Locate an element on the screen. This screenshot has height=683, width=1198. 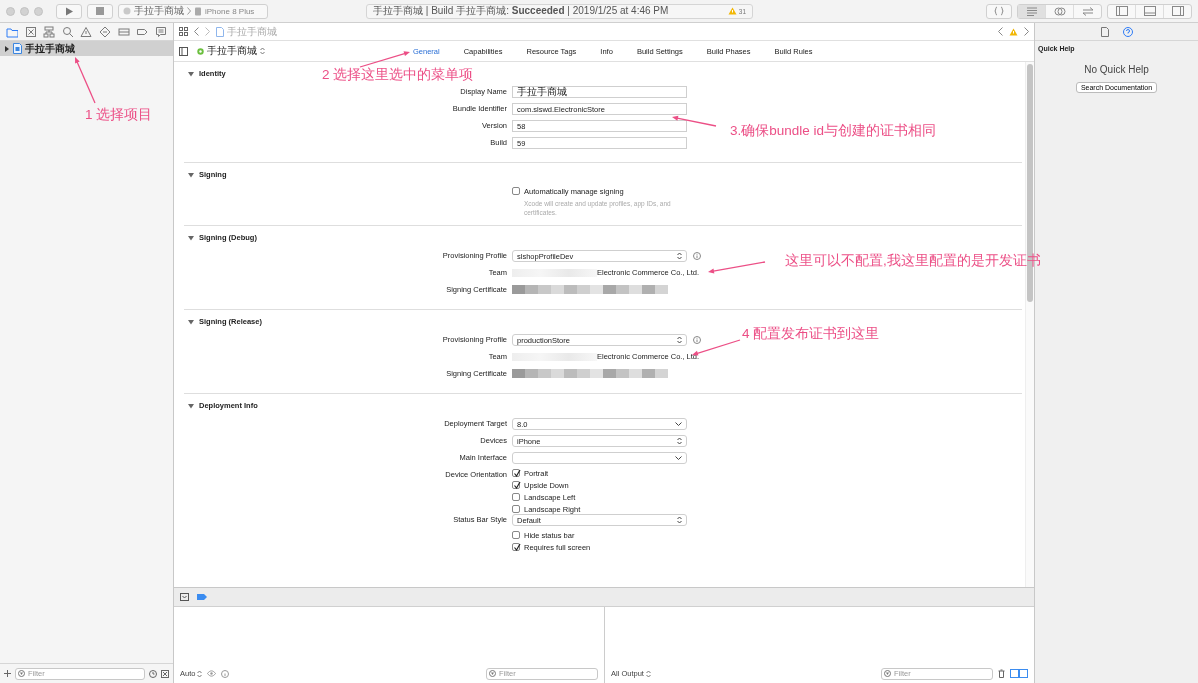
chevron-icon is located at coordinates (189, 11).